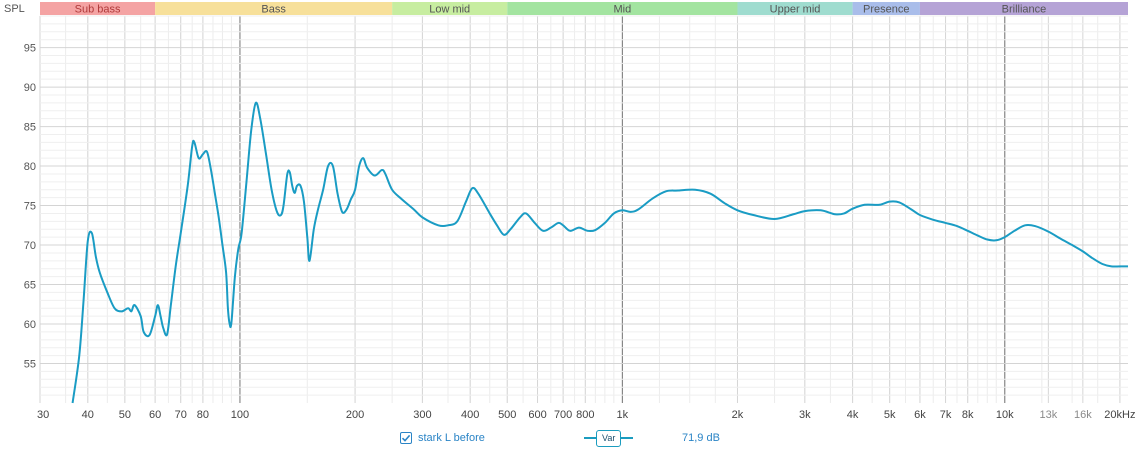  I want to click on y-tick-label: 75, so click(30, 207).